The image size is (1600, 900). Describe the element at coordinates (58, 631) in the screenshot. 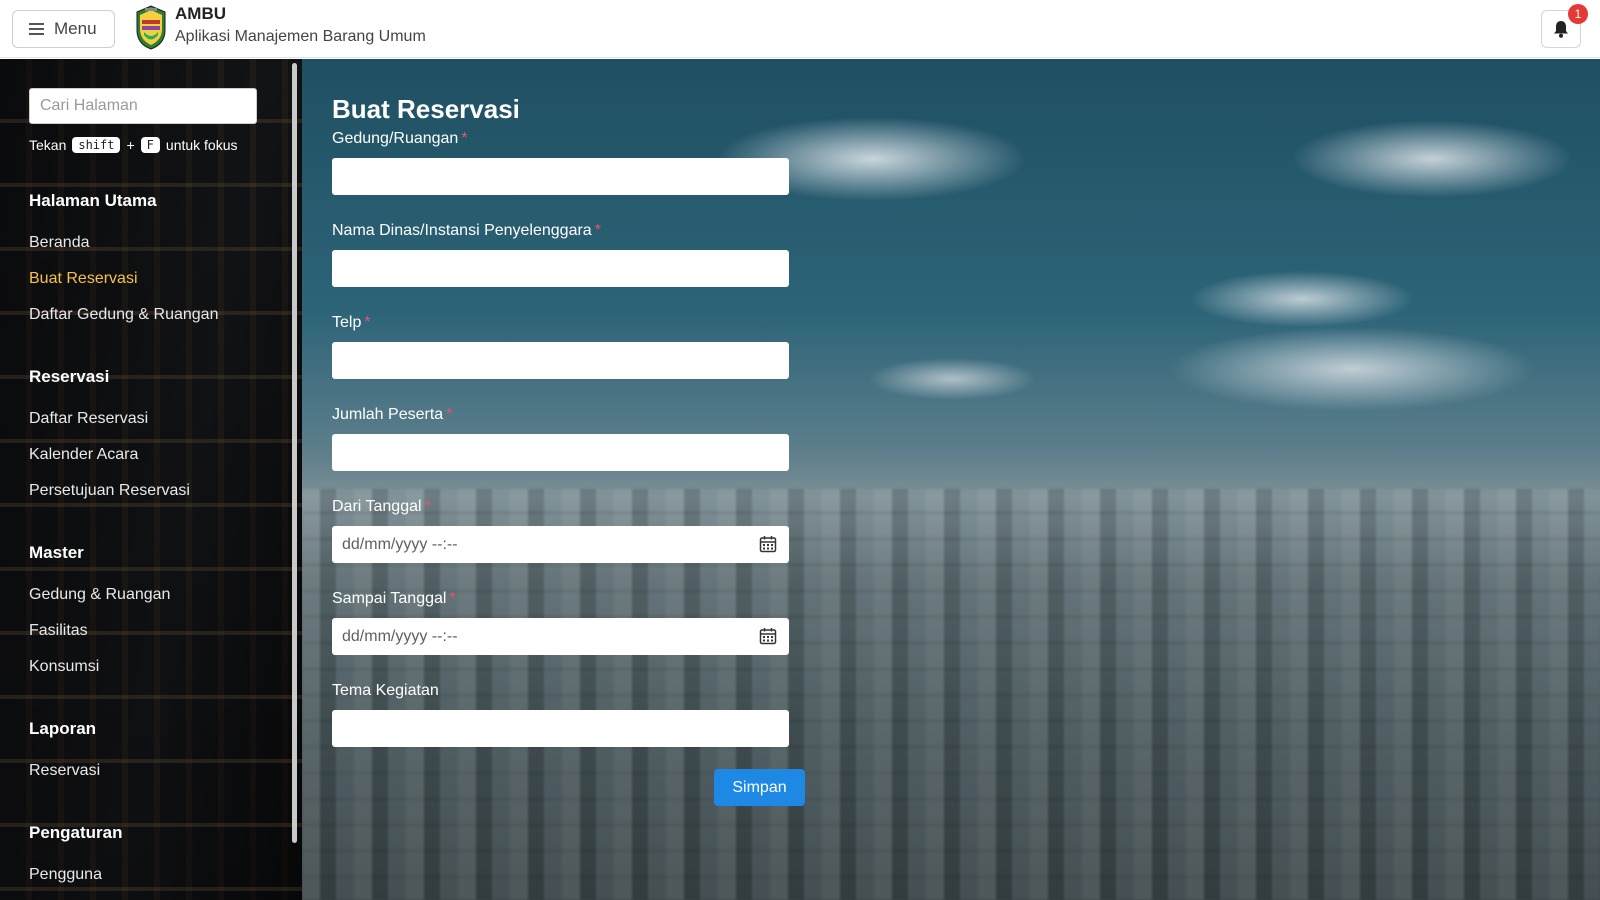

I see `sidebar-item-fasilitas: Fasilitas` at that location.